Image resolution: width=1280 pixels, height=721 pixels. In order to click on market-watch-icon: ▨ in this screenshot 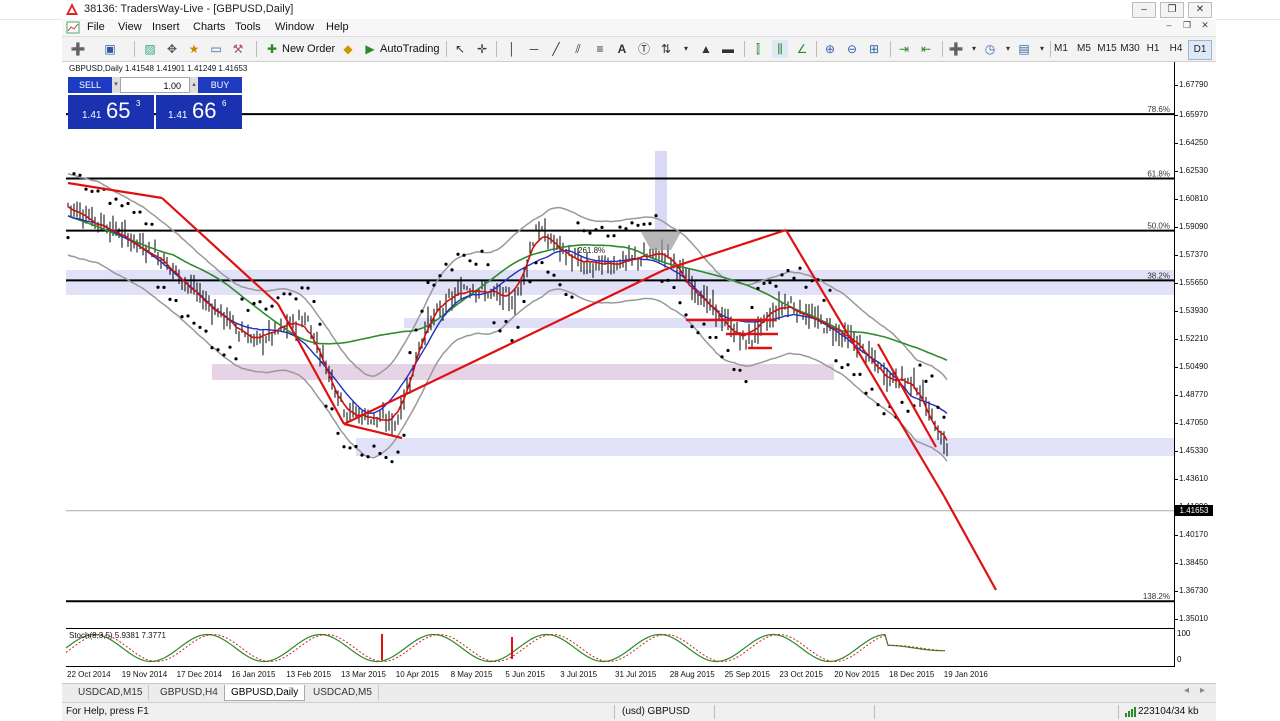, I will do `click(150, 49)`.